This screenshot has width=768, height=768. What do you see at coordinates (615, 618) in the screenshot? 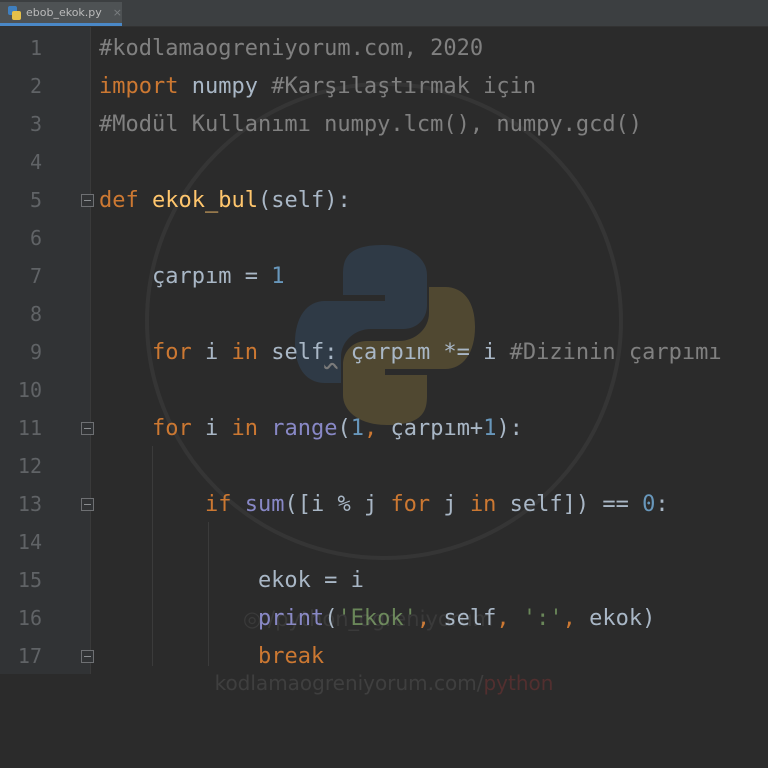
I see `code-token: ekok)` at bounding box center [615, 618].